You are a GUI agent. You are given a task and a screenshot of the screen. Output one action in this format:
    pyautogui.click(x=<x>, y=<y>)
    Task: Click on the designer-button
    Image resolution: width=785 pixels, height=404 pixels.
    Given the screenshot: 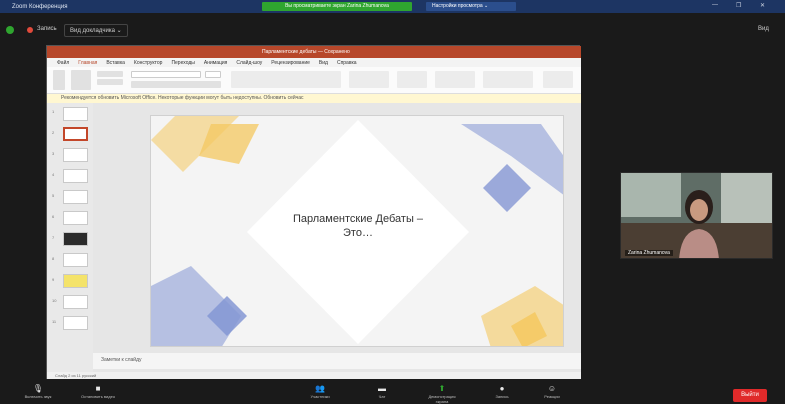 What is the action you would take?
    pyautogui.click(x=558, y=79)
    